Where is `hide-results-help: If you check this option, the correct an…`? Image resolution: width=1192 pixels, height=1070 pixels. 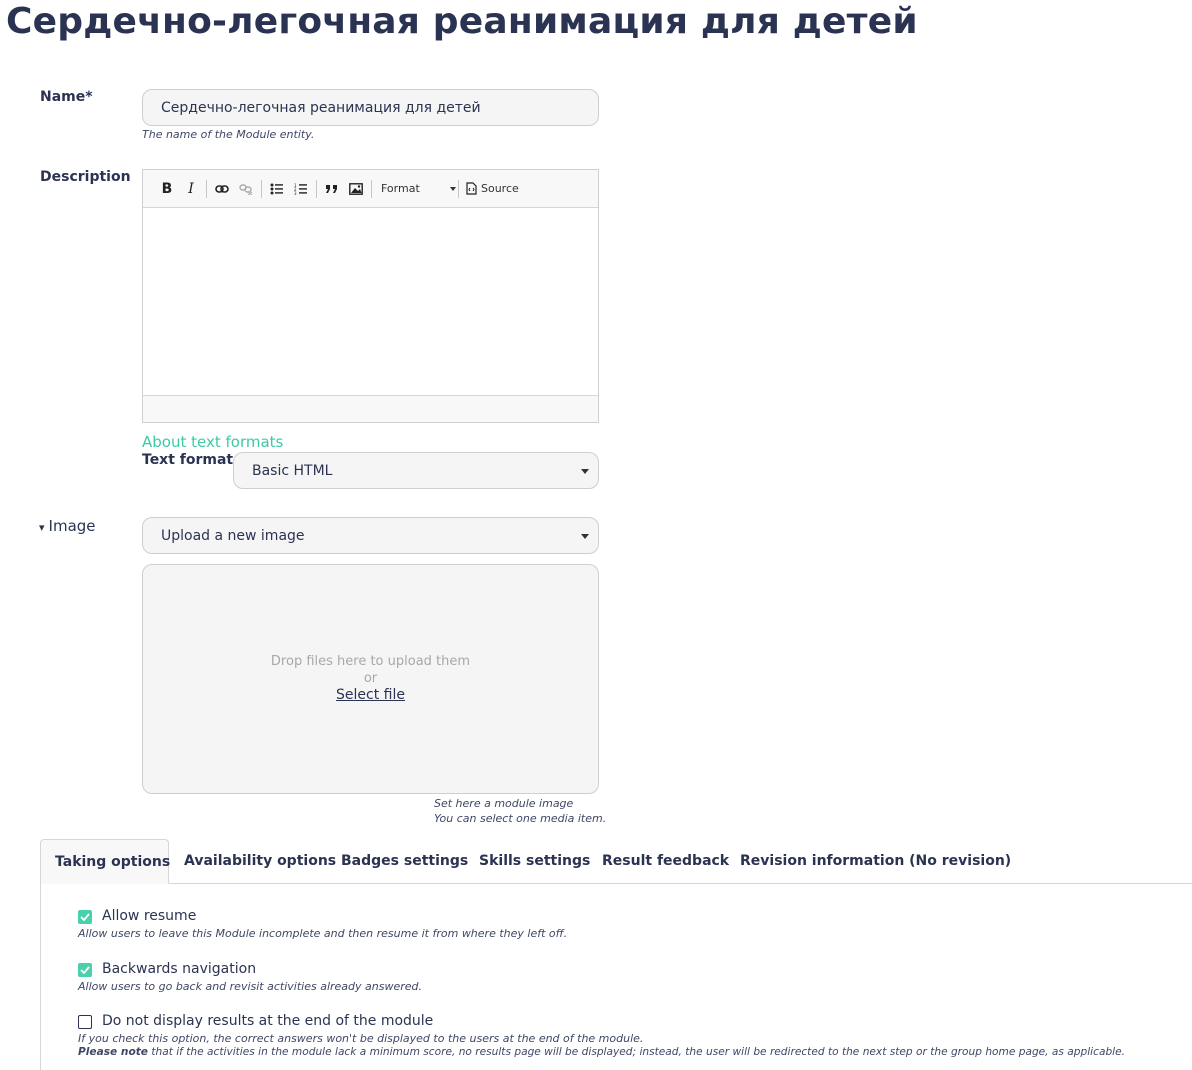 hide-results-help: If you check this option, the correct an… is located at coordinates (361, 1038).